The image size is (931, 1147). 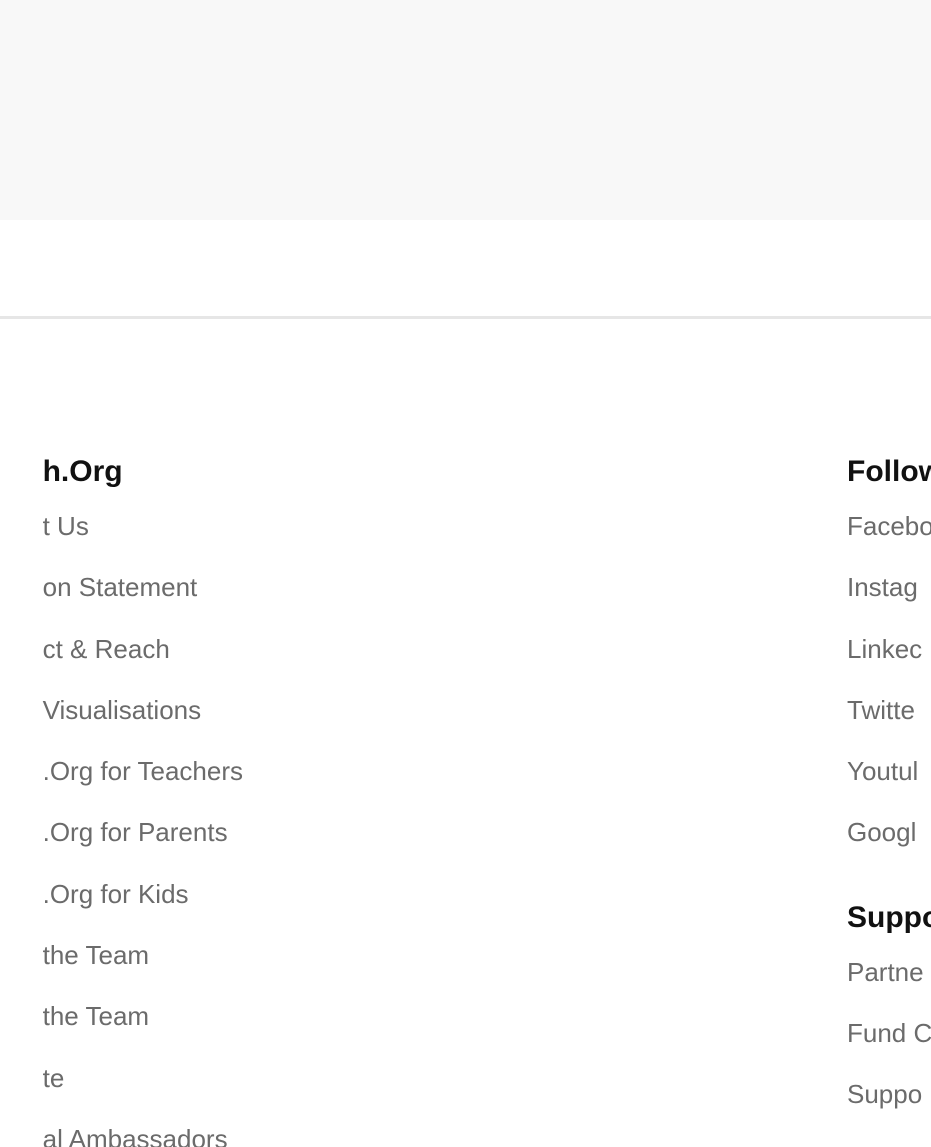 What do you see at coordinates (889, 832) in the screenshot?
I see `footer-link-google: Googl` at bounding box center [889, 832].